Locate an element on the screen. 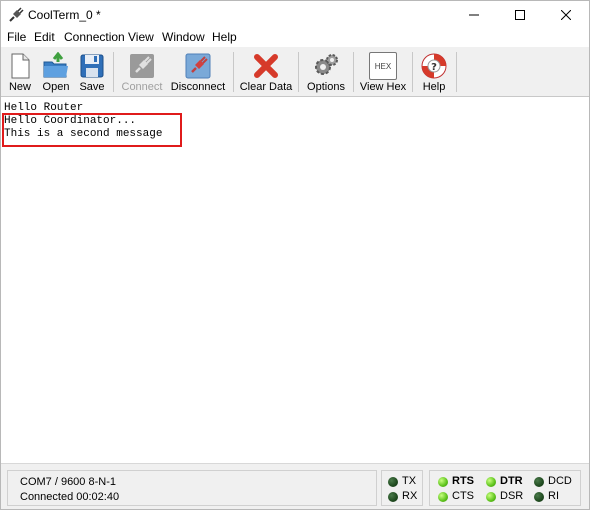 The width and height of the screenshot is (590, 510). options-button: Options is located at coordinates (326, 72).